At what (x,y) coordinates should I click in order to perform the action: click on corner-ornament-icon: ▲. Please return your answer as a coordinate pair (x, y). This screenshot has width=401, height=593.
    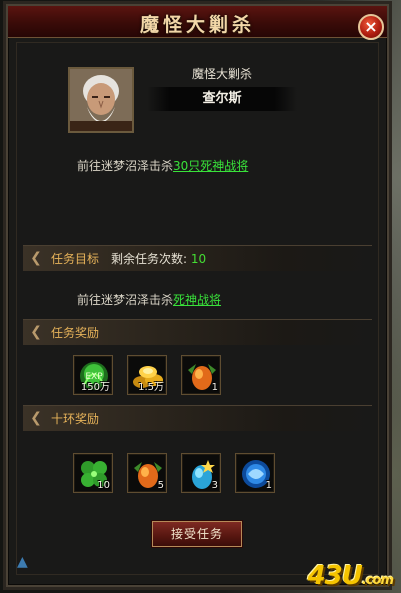
    Looking at the image, I should click on (22, 562).